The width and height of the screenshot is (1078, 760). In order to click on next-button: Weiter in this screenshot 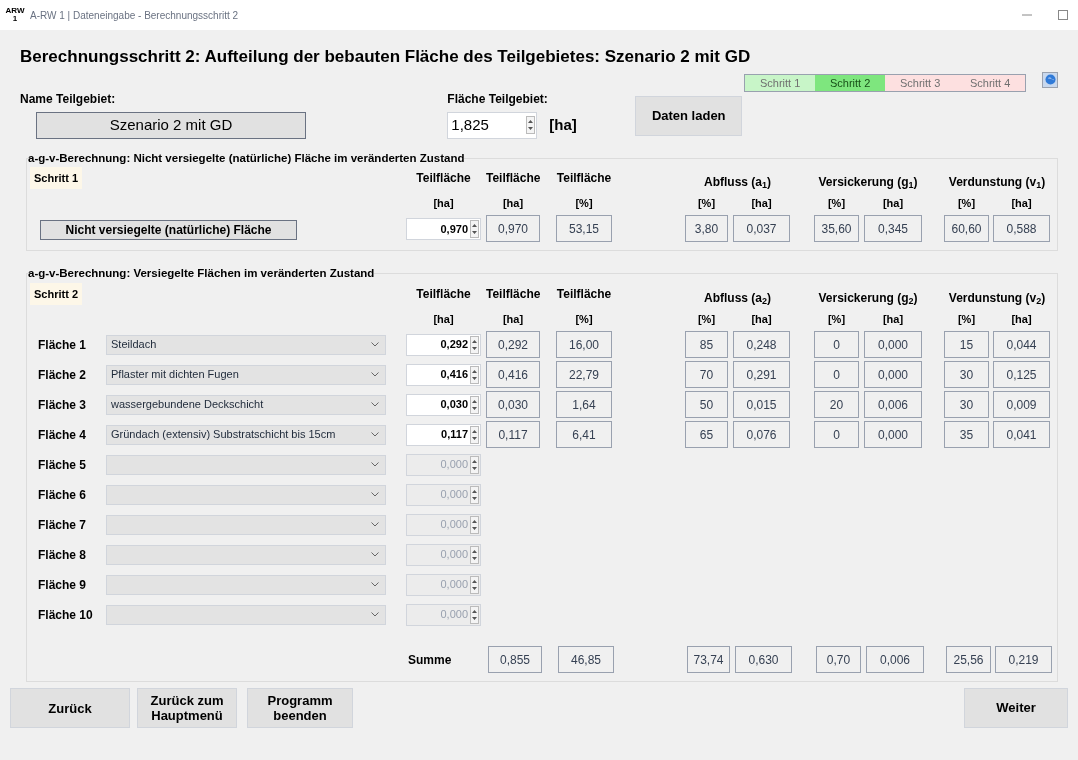, I will do `click(1016, 708)`.